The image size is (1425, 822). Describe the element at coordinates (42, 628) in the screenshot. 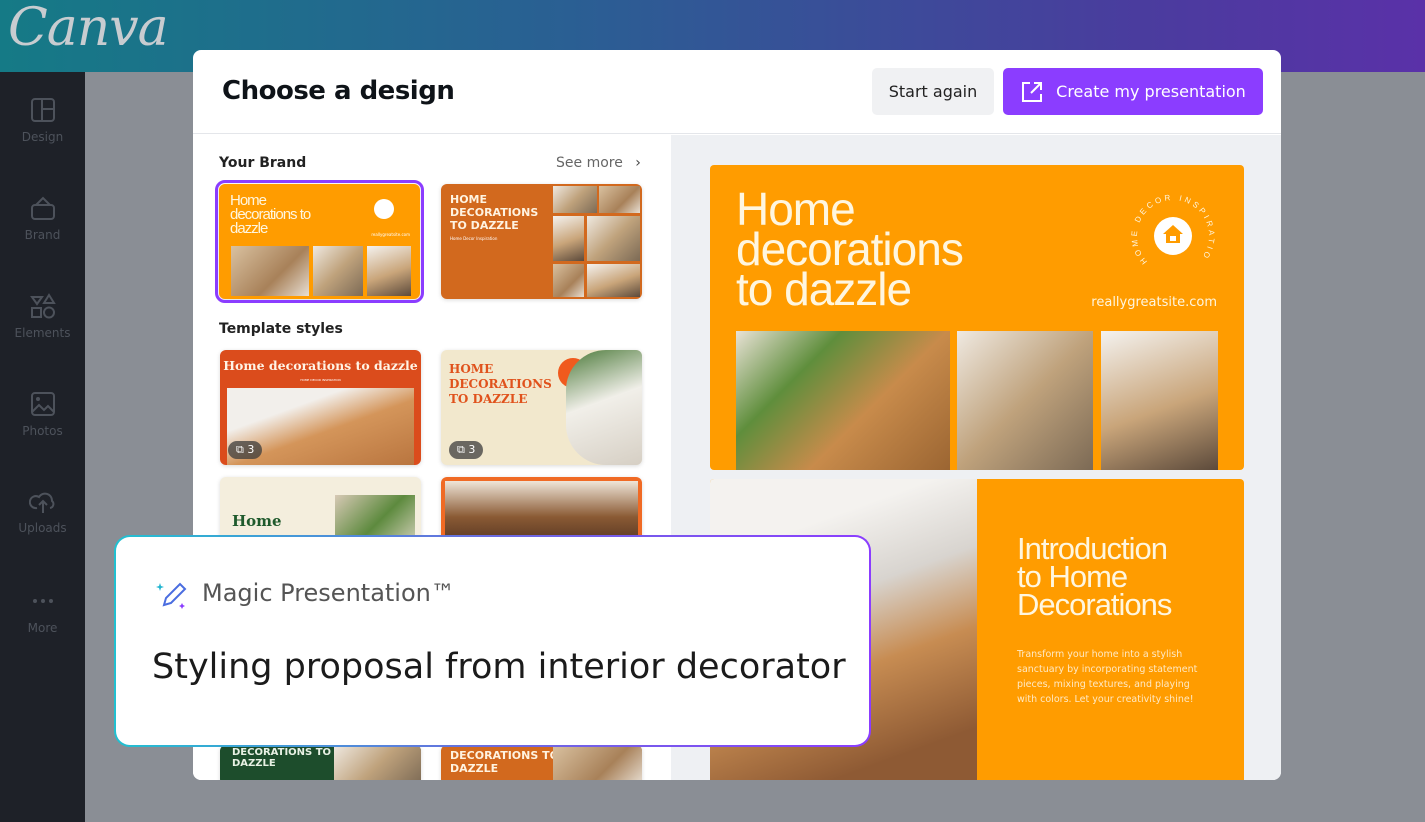

I see `sidebar-item-label: More` at that location.